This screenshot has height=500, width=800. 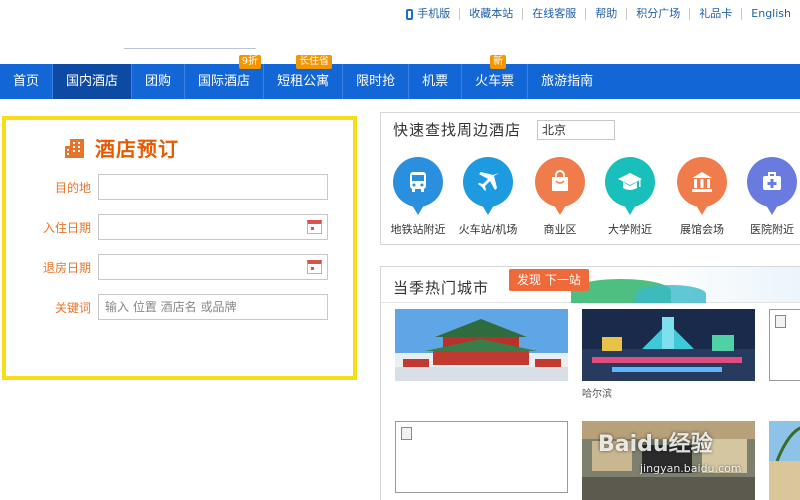 I want to click on nav-label: 短租公寓, so click(x=303, y=81).